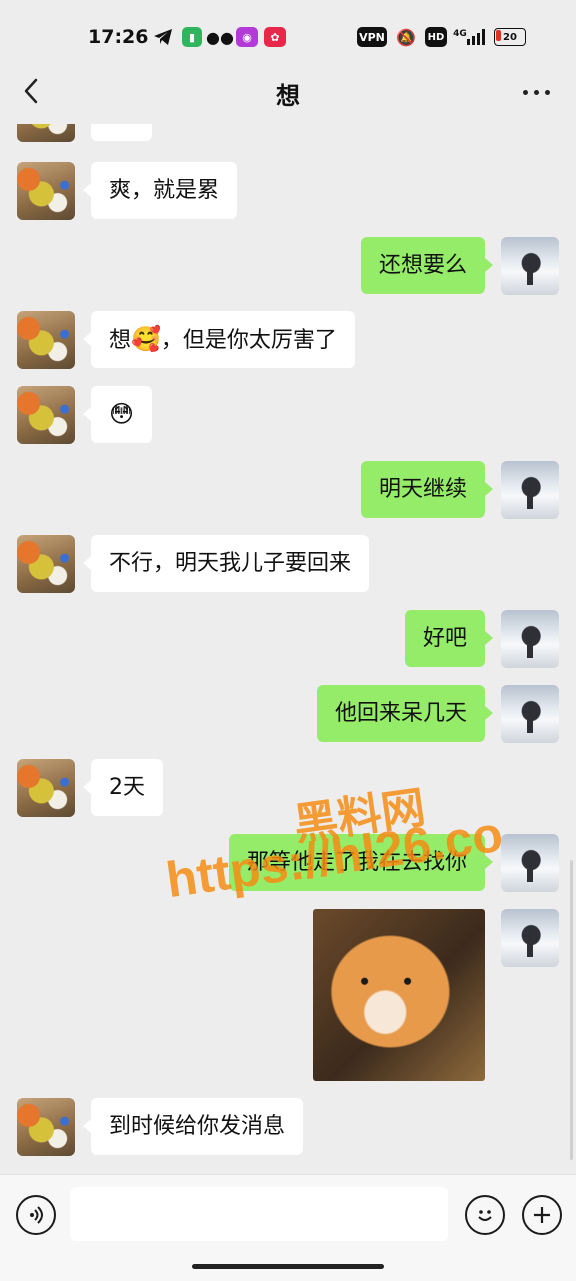 The image size is (576, 1281). What do you see at coordinates (259, 1214) in the screenshot?
I see `message-input` at bounding box center [259, 1214].